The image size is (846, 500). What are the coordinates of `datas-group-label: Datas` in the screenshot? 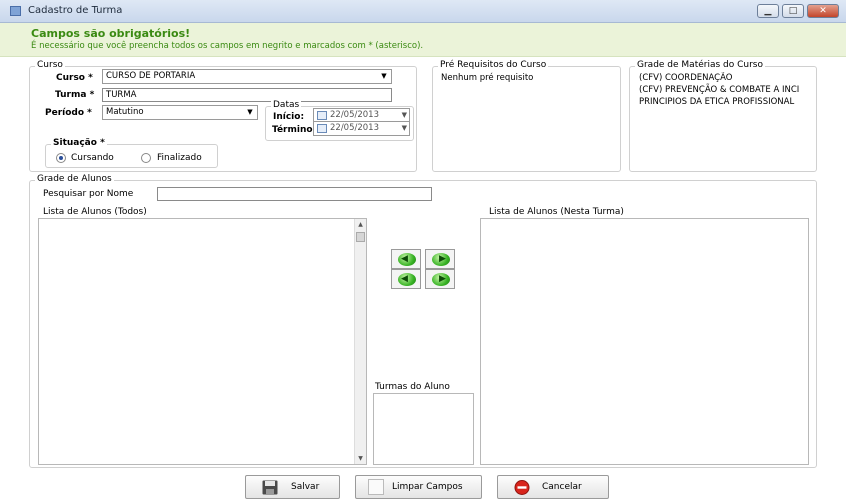 It's located at (286, 105).